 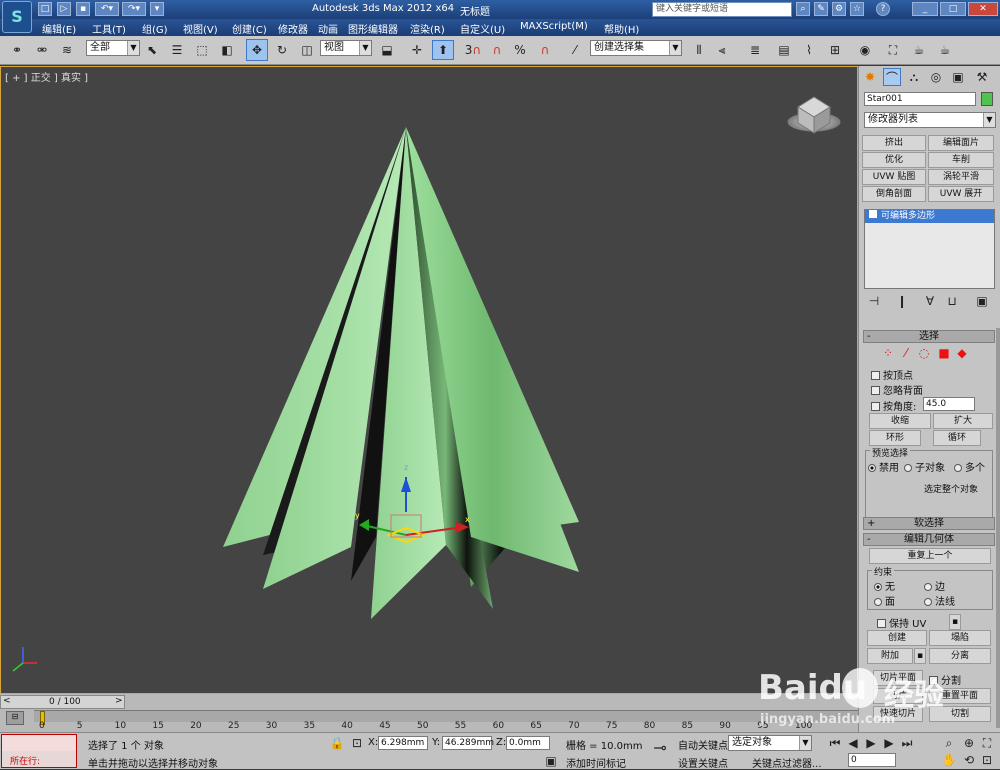 I want to click on select-rotate-icon: ↻, so click(x=282, y=50).